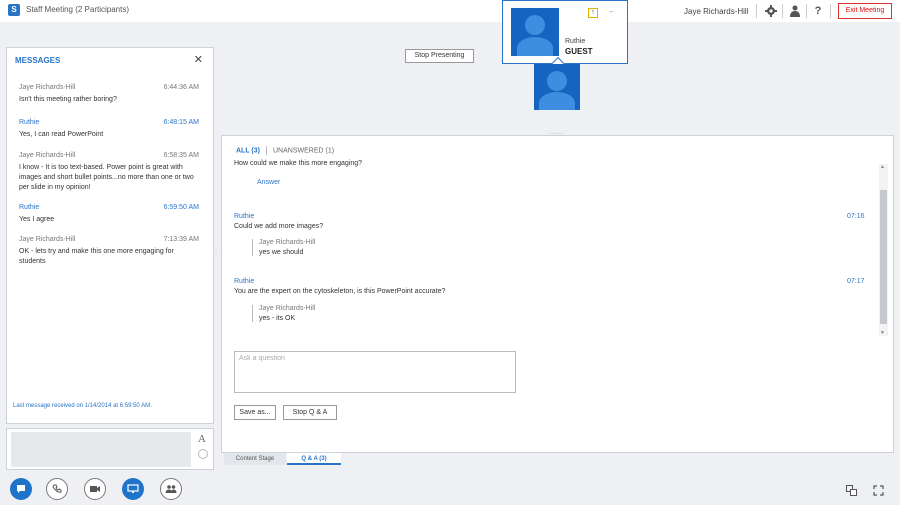  I want to click on qa-question-item: Ruthie Could we add more images?, so click(278, 221).